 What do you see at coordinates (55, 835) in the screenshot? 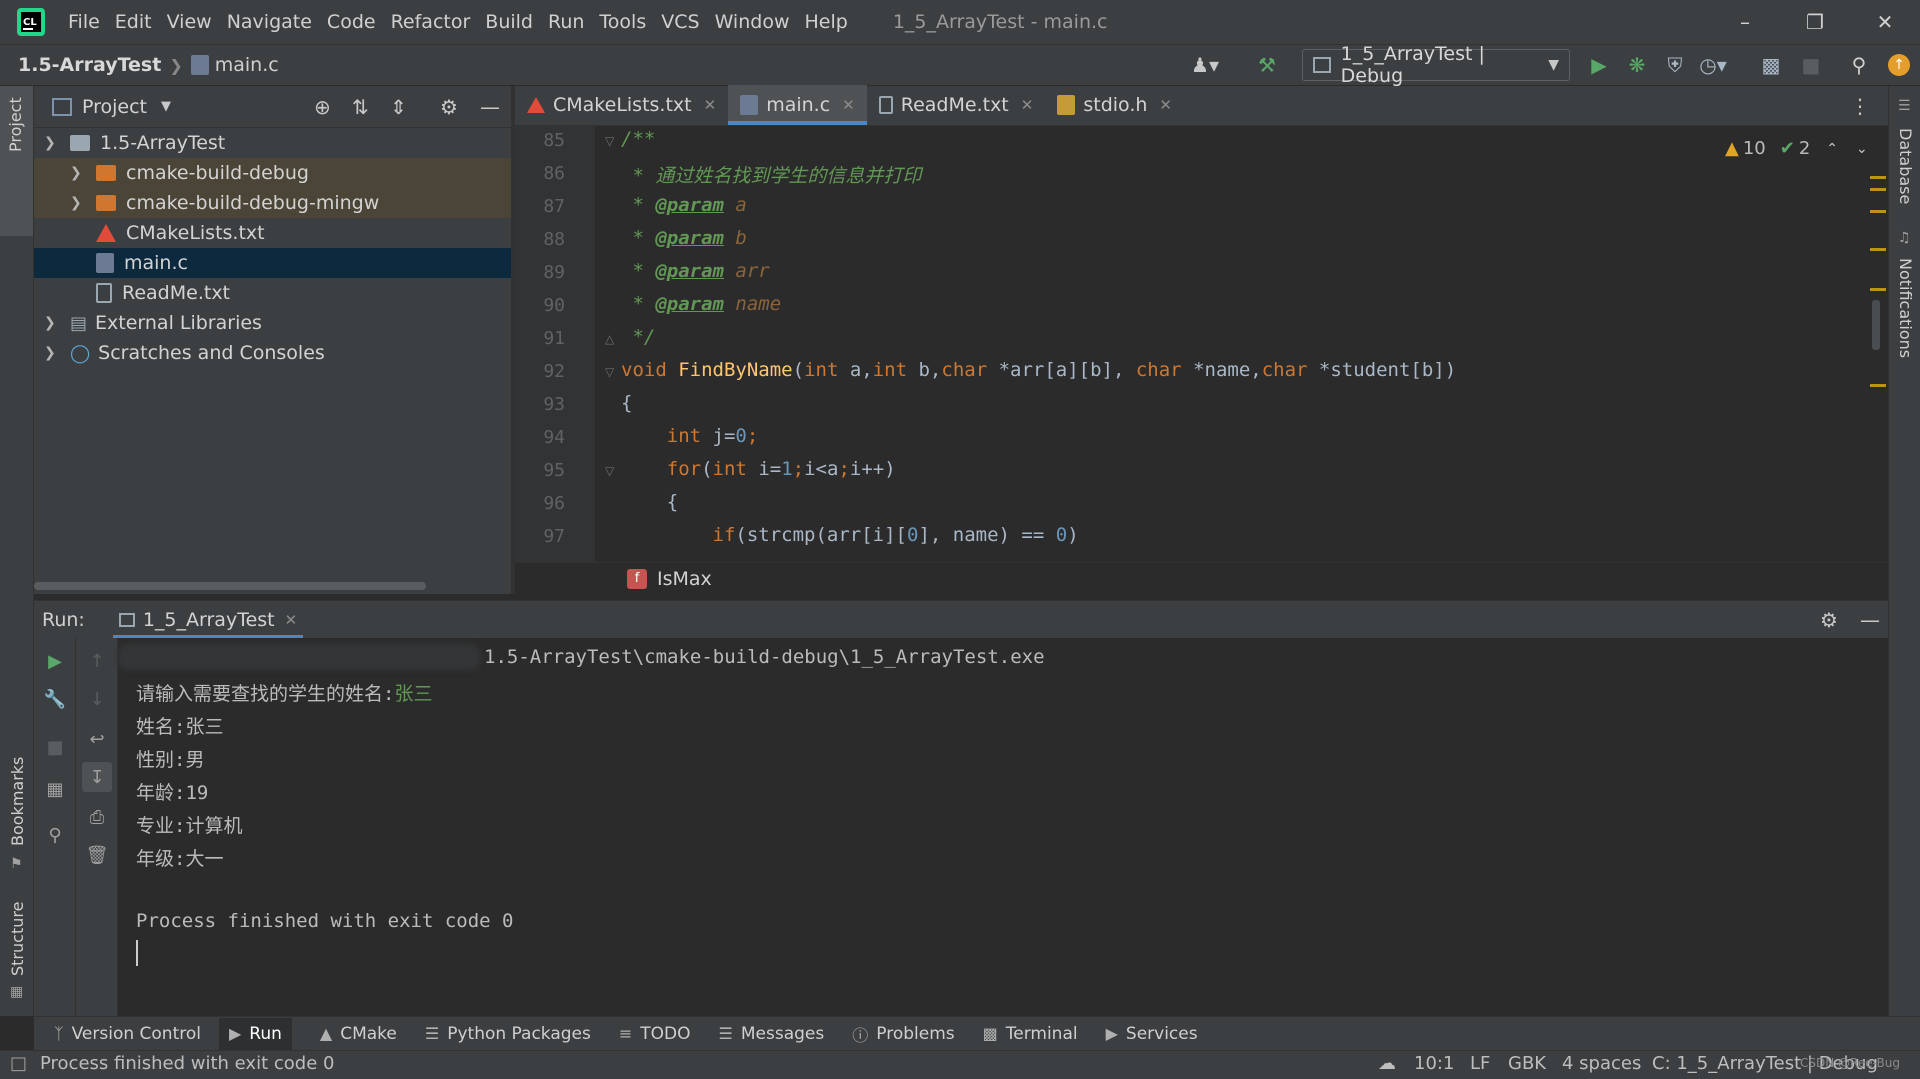
I see `pin-icon: ⚲` at bounding box center [55, 835].